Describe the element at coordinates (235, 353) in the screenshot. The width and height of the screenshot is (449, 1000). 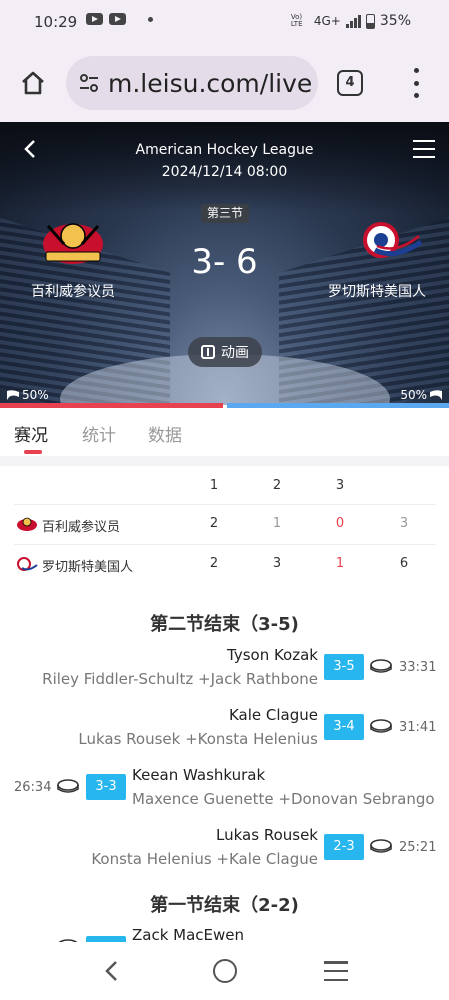
I see `animation-label: 动画` at that location.